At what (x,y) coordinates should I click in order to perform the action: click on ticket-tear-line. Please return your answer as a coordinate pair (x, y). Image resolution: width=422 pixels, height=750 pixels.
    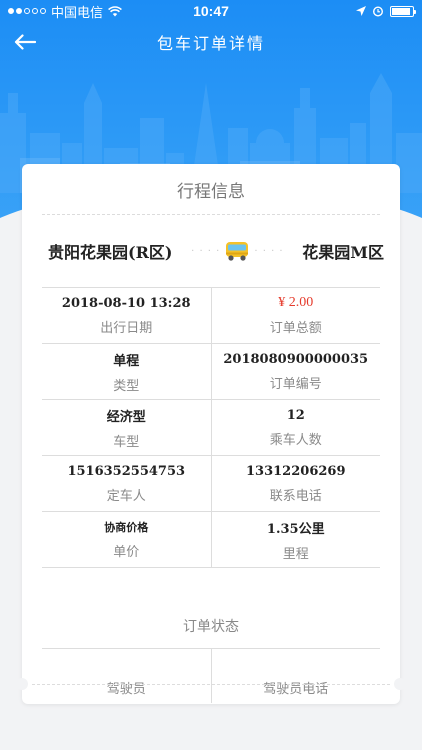
    Looking at the image, I should click on (211, 684).